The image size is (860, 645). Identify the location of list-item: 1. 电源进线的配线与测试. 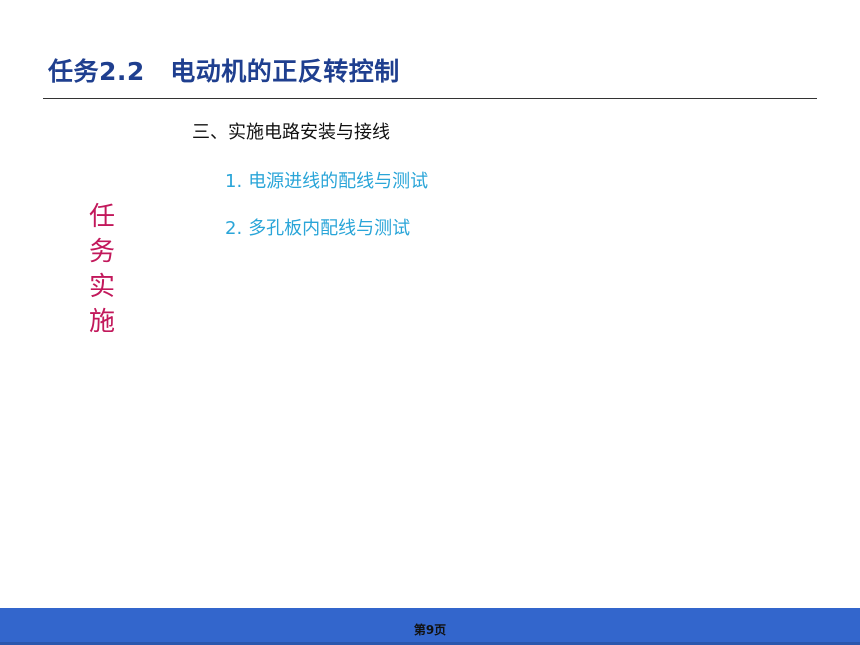
(326, 180).